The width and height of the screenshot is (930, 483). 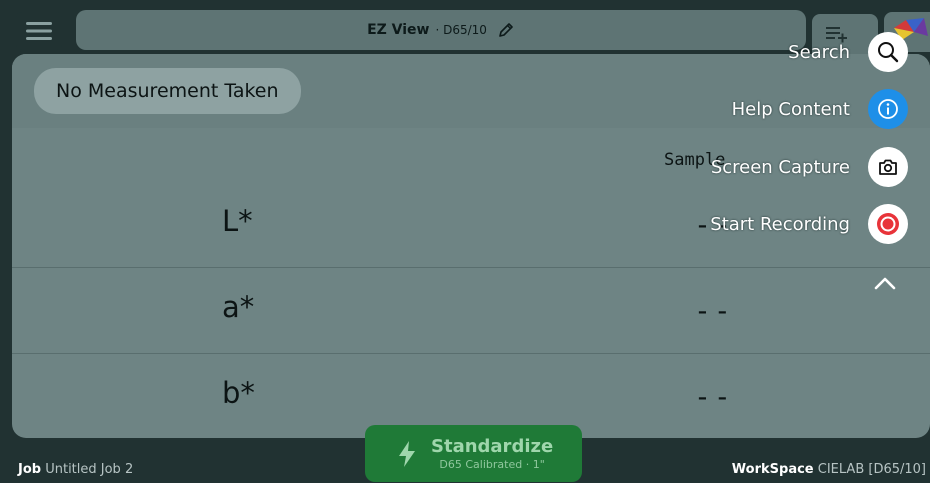 I want to click on job-status: Job Untitled Job 2, so click(x=75, y=469).